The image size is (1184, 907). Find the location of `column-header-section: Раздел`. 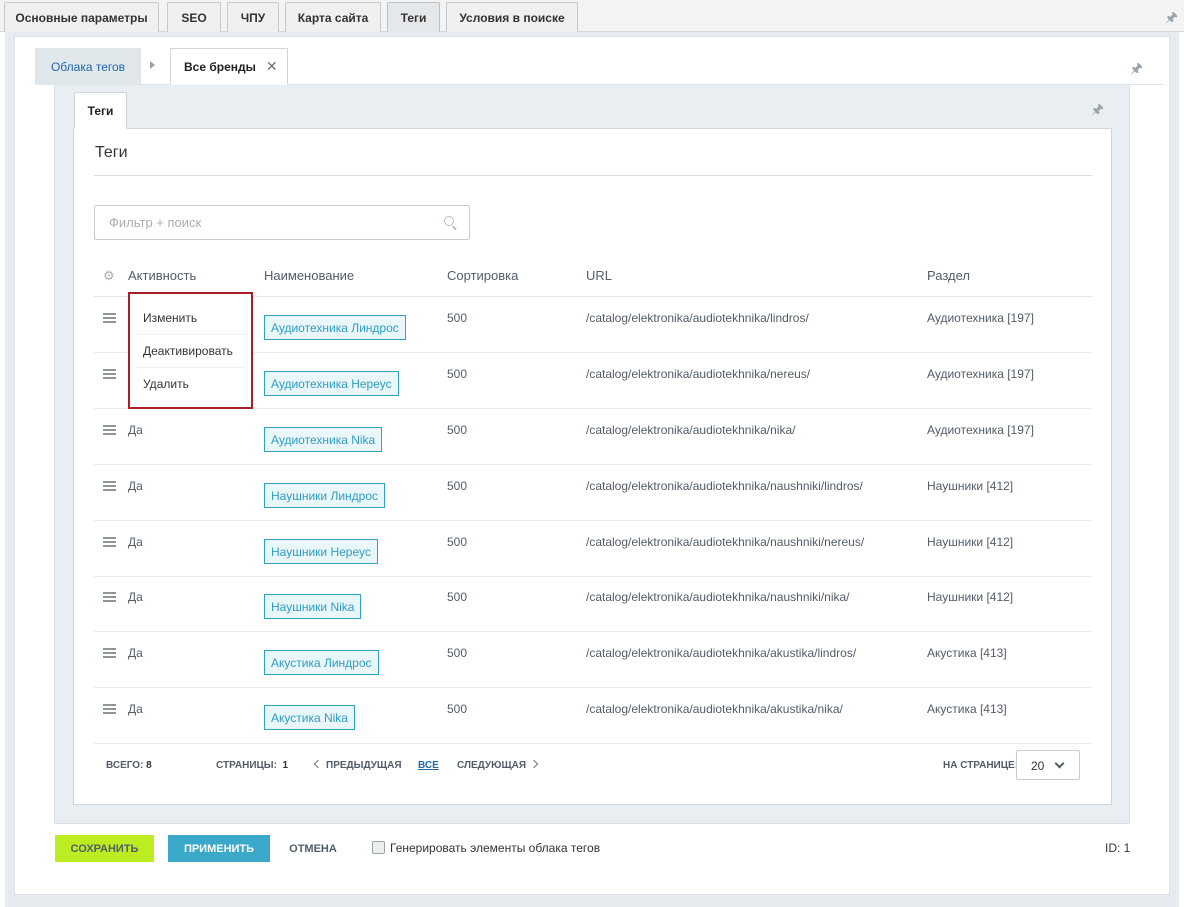

column-header-section: Раздел is located at coordinates (948, 275).